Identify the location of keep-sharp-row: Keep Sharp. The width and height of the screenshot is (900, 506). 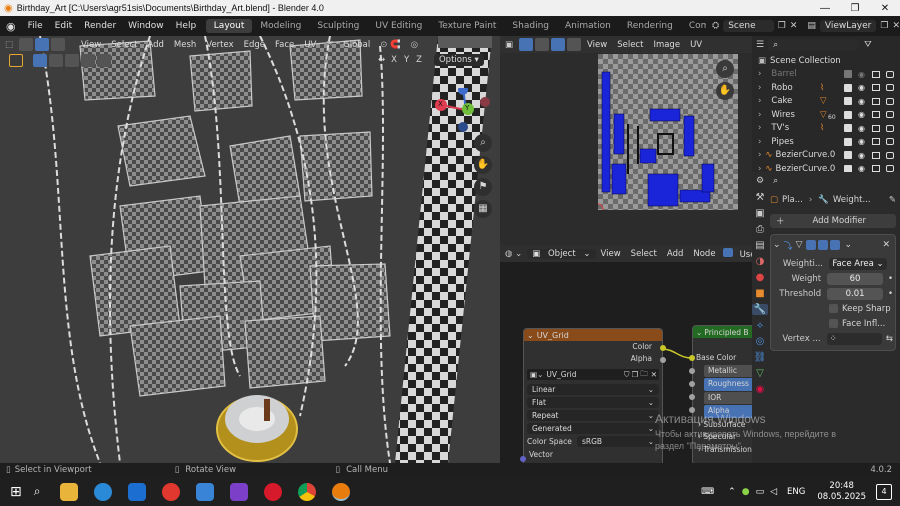
(833, 308).